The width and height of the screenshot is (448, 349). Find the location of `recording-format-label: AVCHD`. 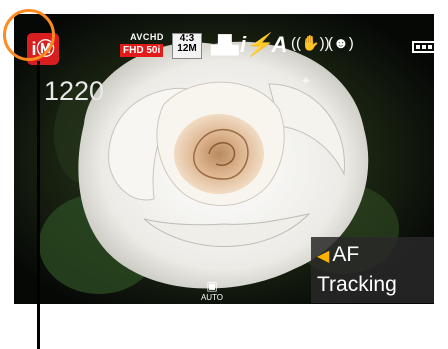

recording-format-label: AVCHD is located at coordinates (147, 37).